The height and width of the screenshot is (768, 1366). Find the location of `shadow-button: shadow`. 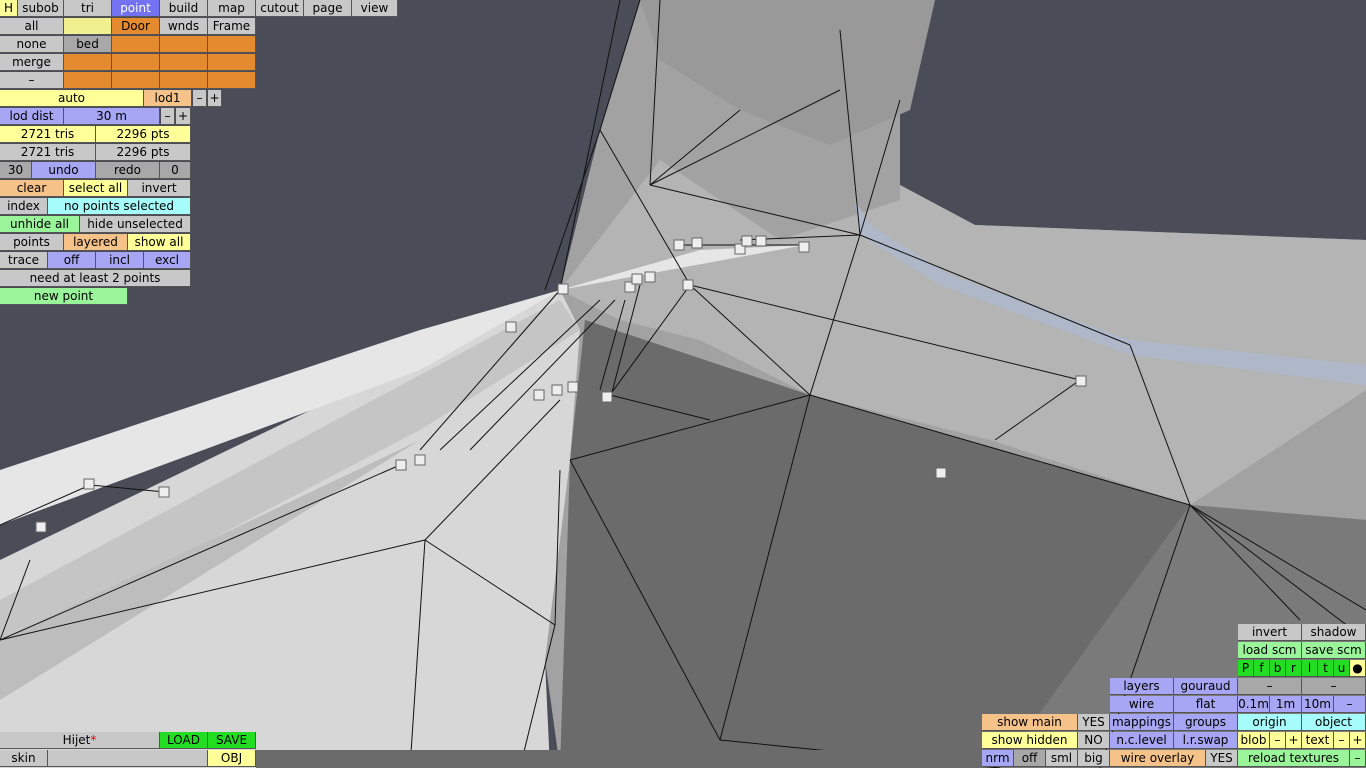

shadow-button: shadow is located at coordinates (1334, 632).